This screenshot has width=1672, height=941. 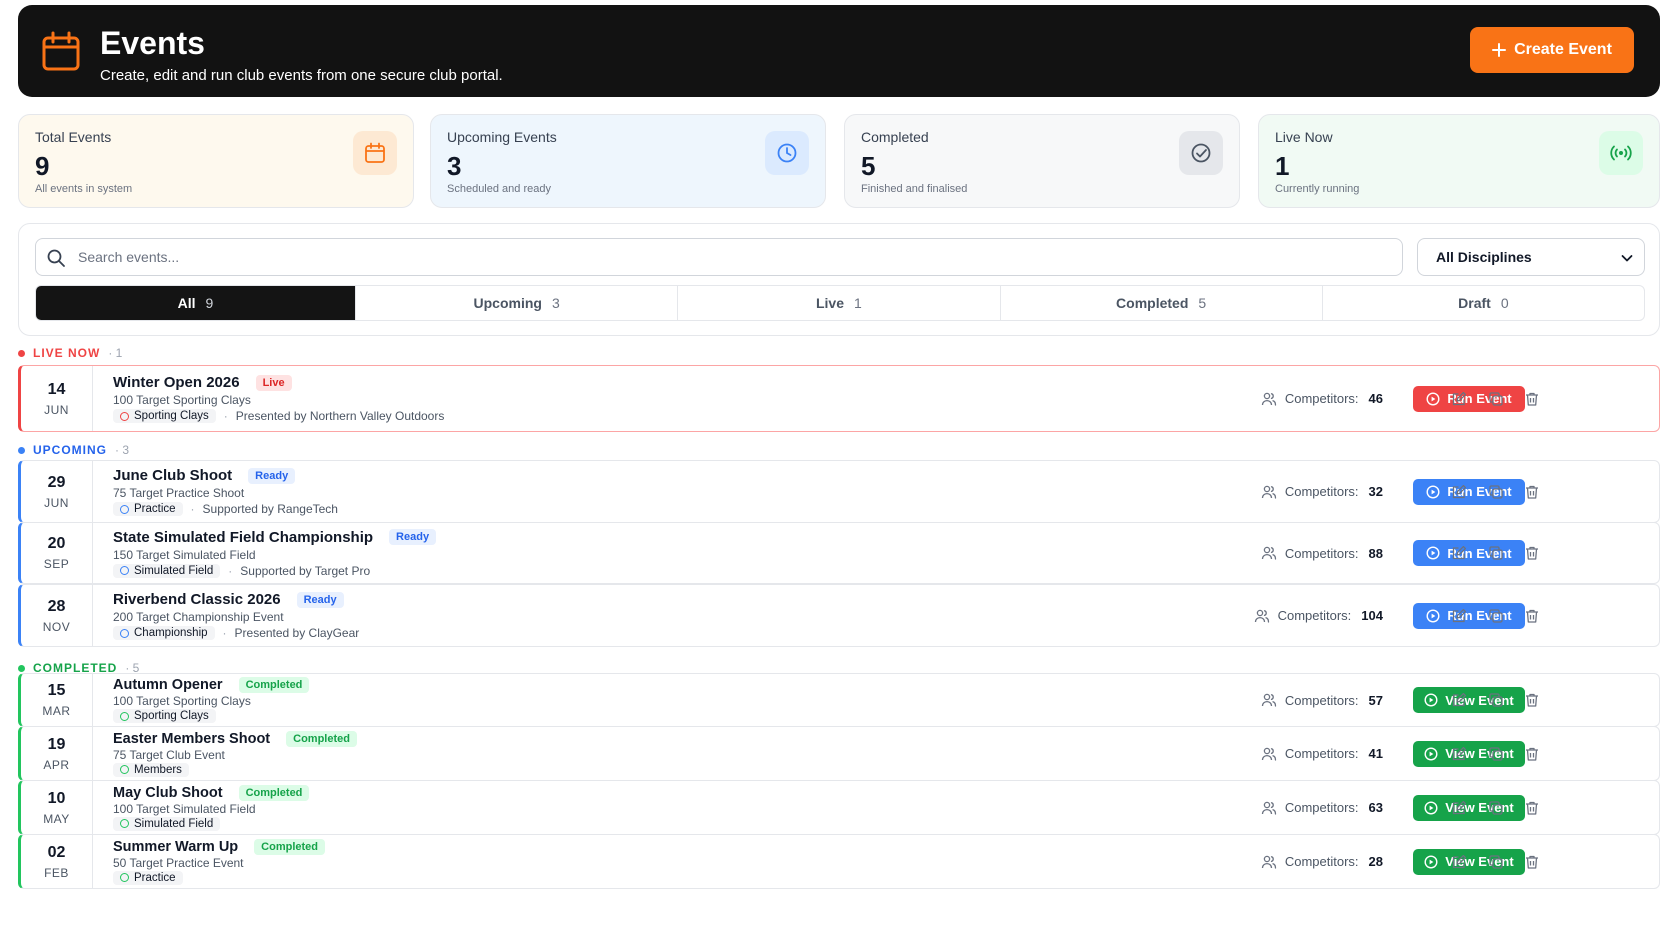 I want to click on event-name: State Simulated Field Championship, so click(x=243, y=537).